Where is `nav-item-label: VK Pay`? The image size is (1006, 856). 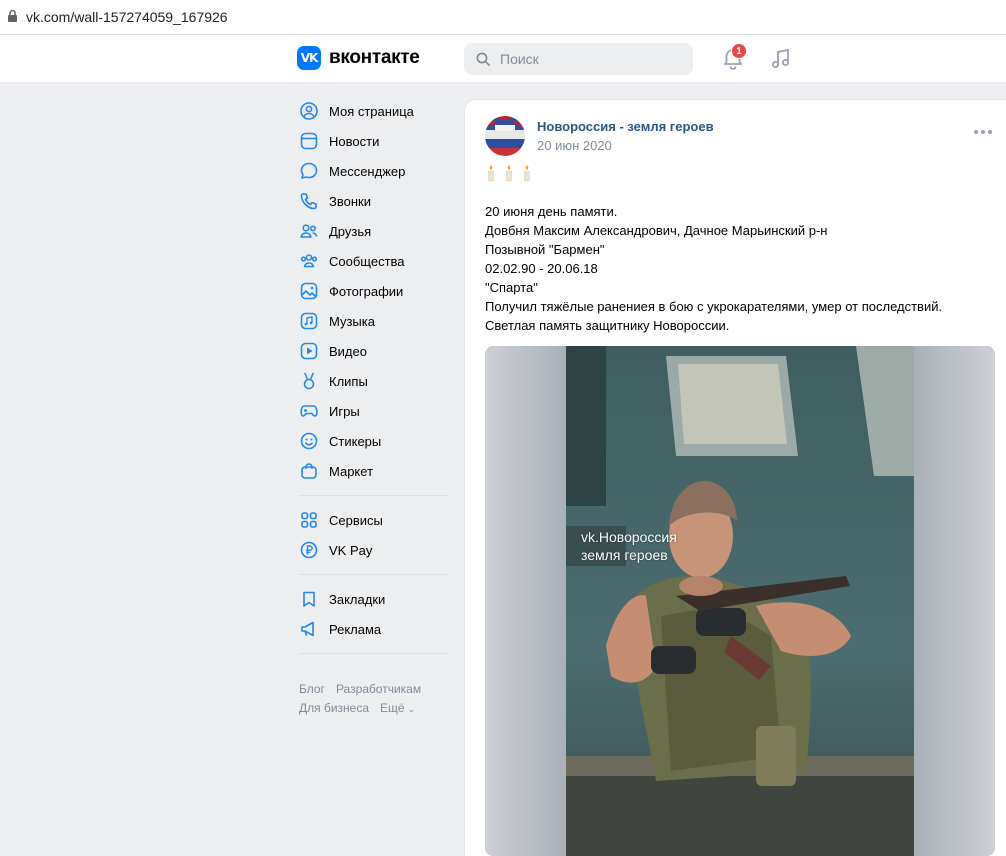
nav-item-label: VK Pay is located at coordinates (351, 550).